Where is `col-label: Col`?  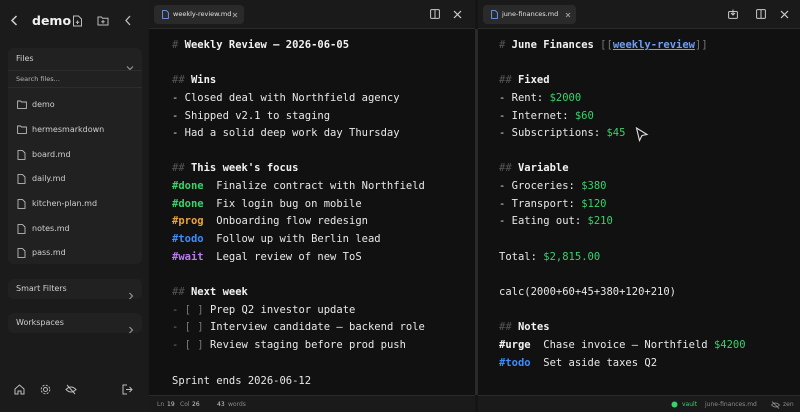 col-label: Col is located at coordinates (185, 404).